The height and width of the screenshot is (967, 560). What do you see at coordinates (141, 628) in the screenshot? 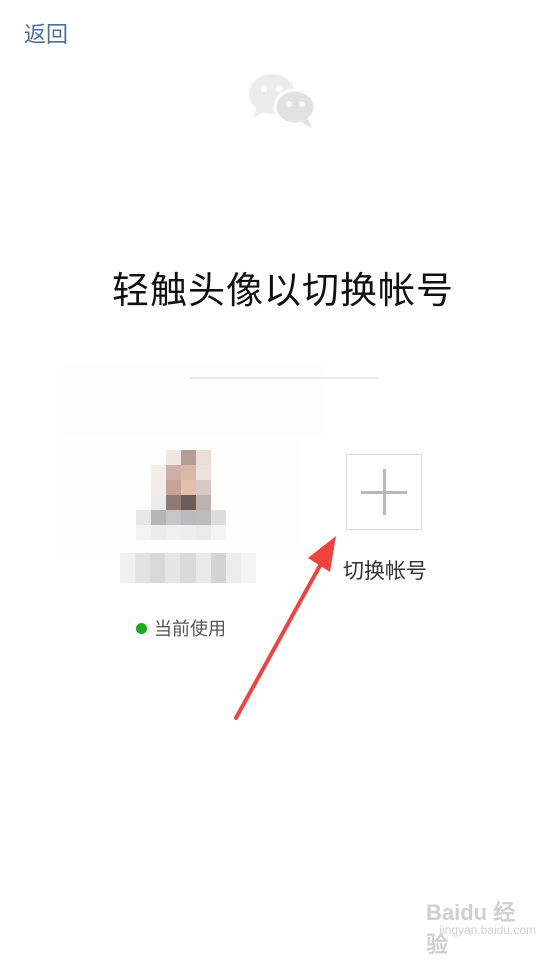
I see `status-dot-icon` at bounding box center [141, 628].